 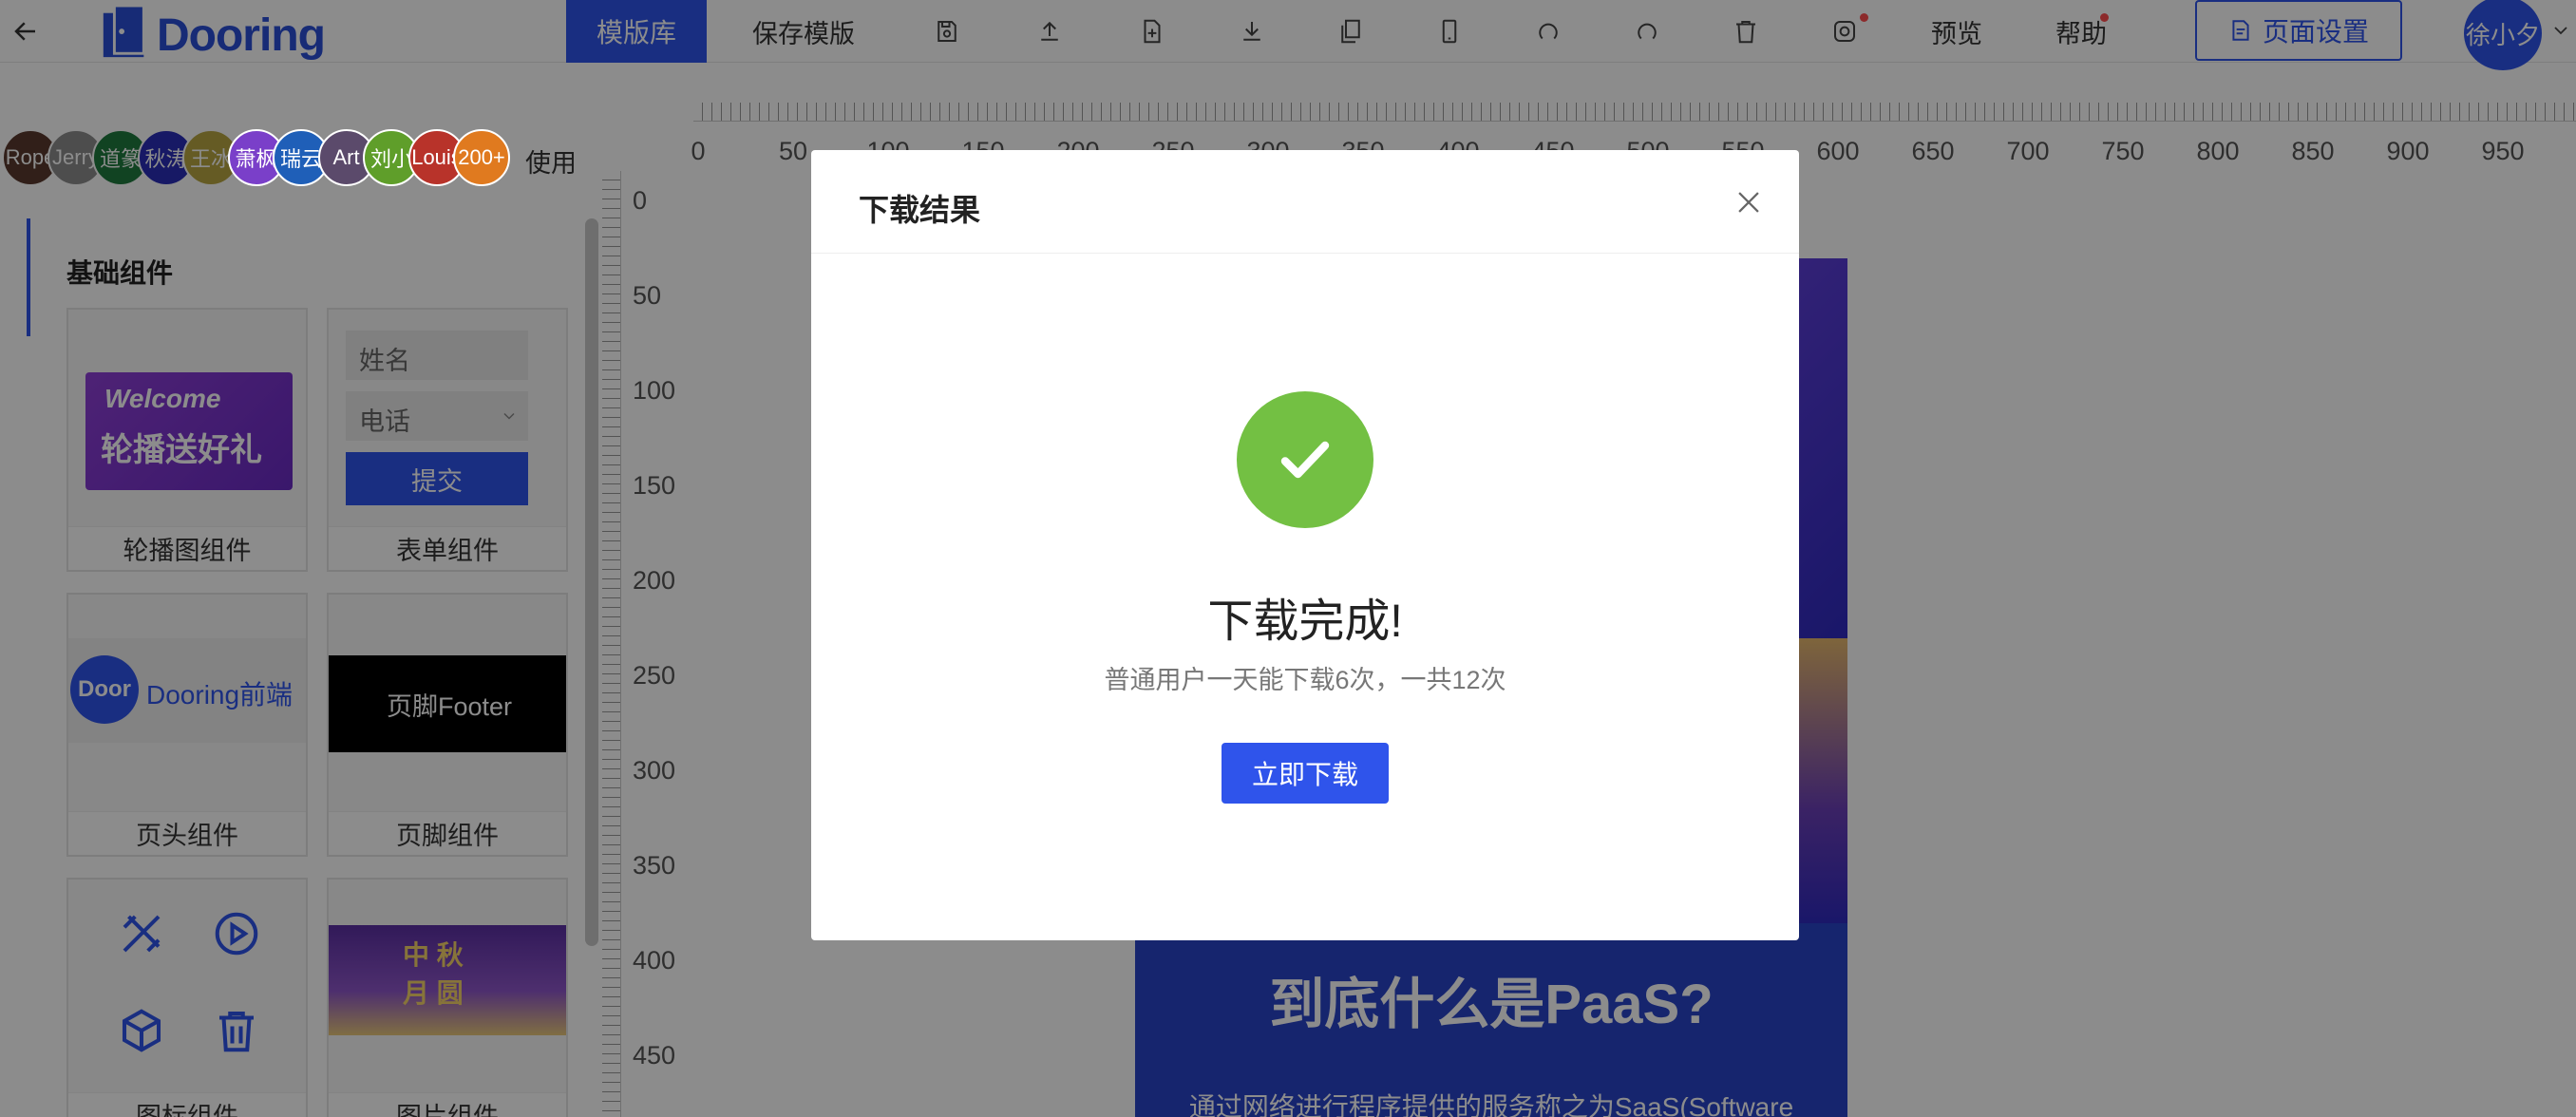 I want to click on dialog-subtitle: 普通用户一天能下载6次，一共12次, so click(x=1305, y=680).